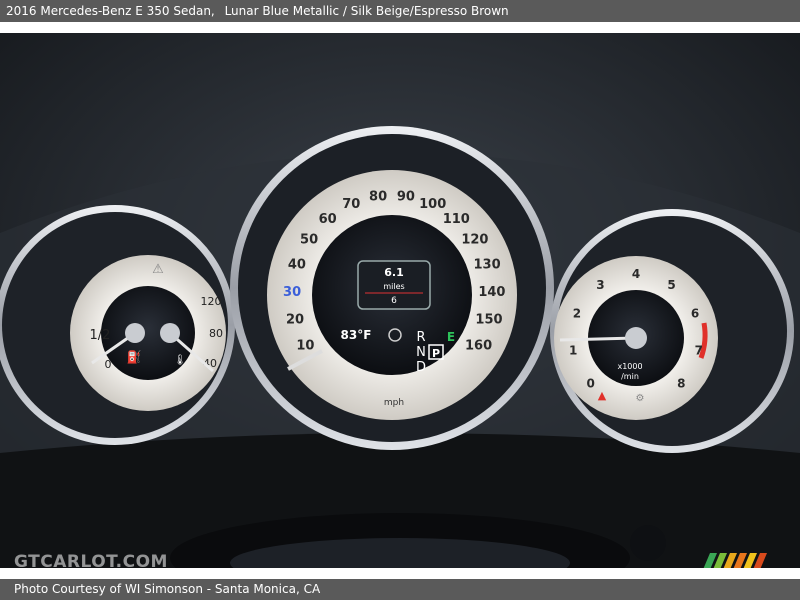 The image size is (800, 600). Describe the element at coordinates (630, 376) in the screenshot. I see `tach-unit-bottom: /min` at that location.